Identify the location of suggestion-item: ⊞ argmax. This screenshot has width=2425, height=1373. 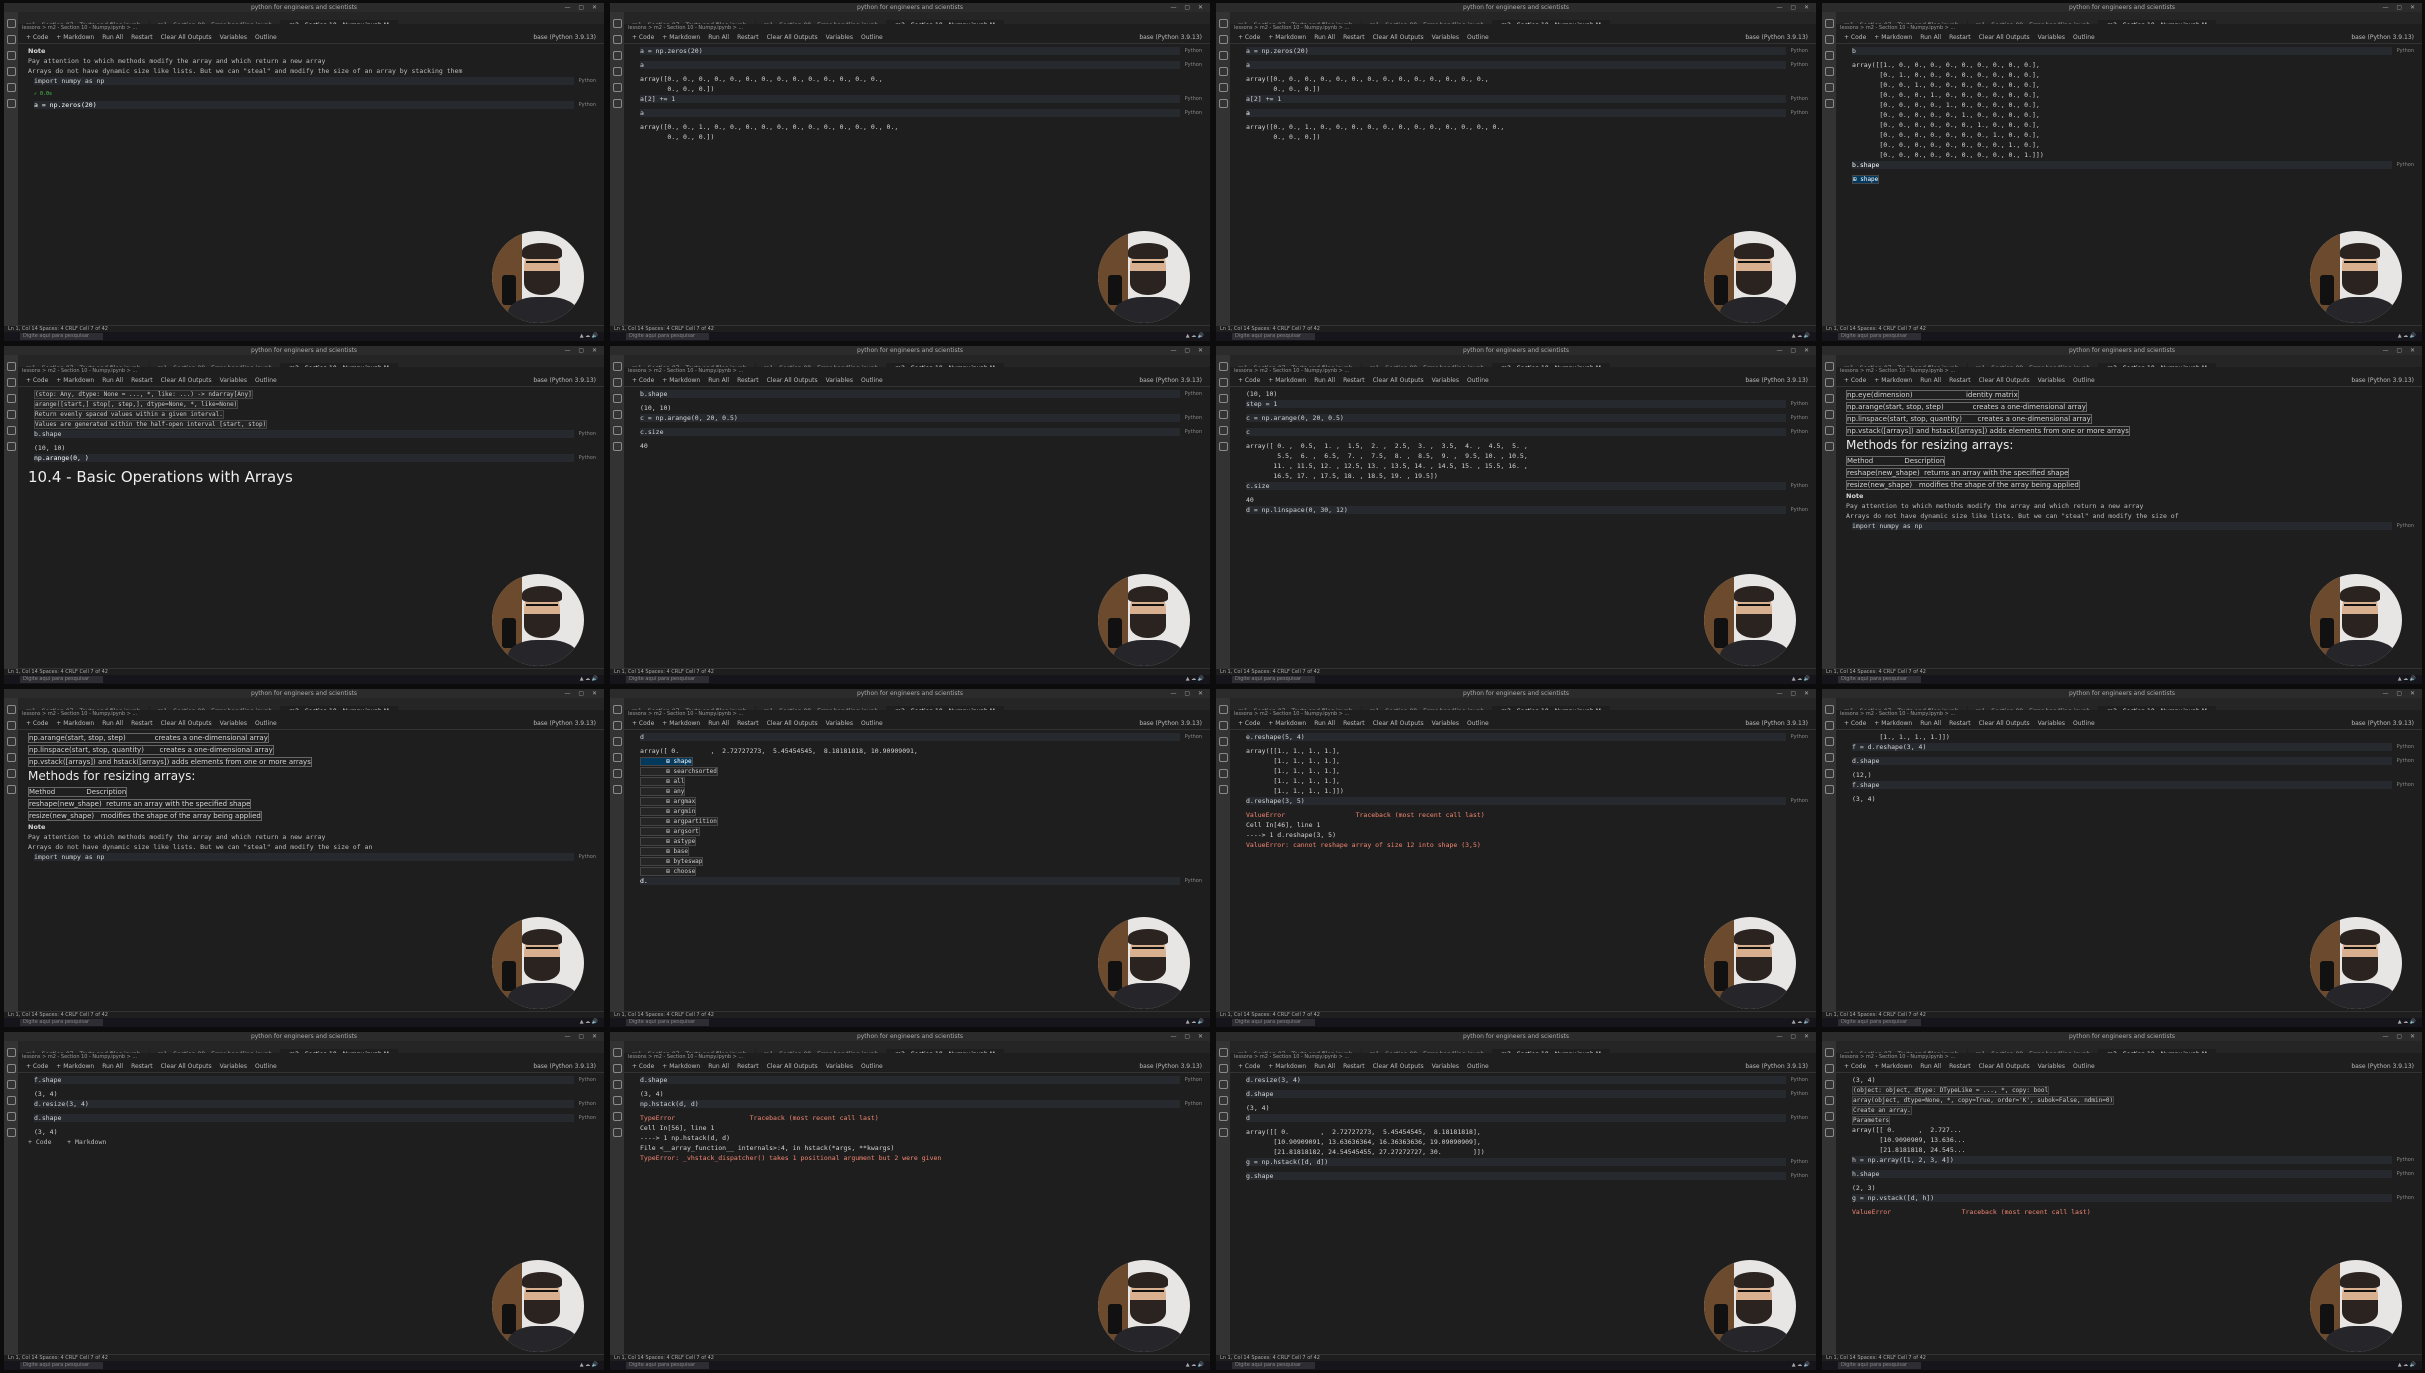
(668, 801).